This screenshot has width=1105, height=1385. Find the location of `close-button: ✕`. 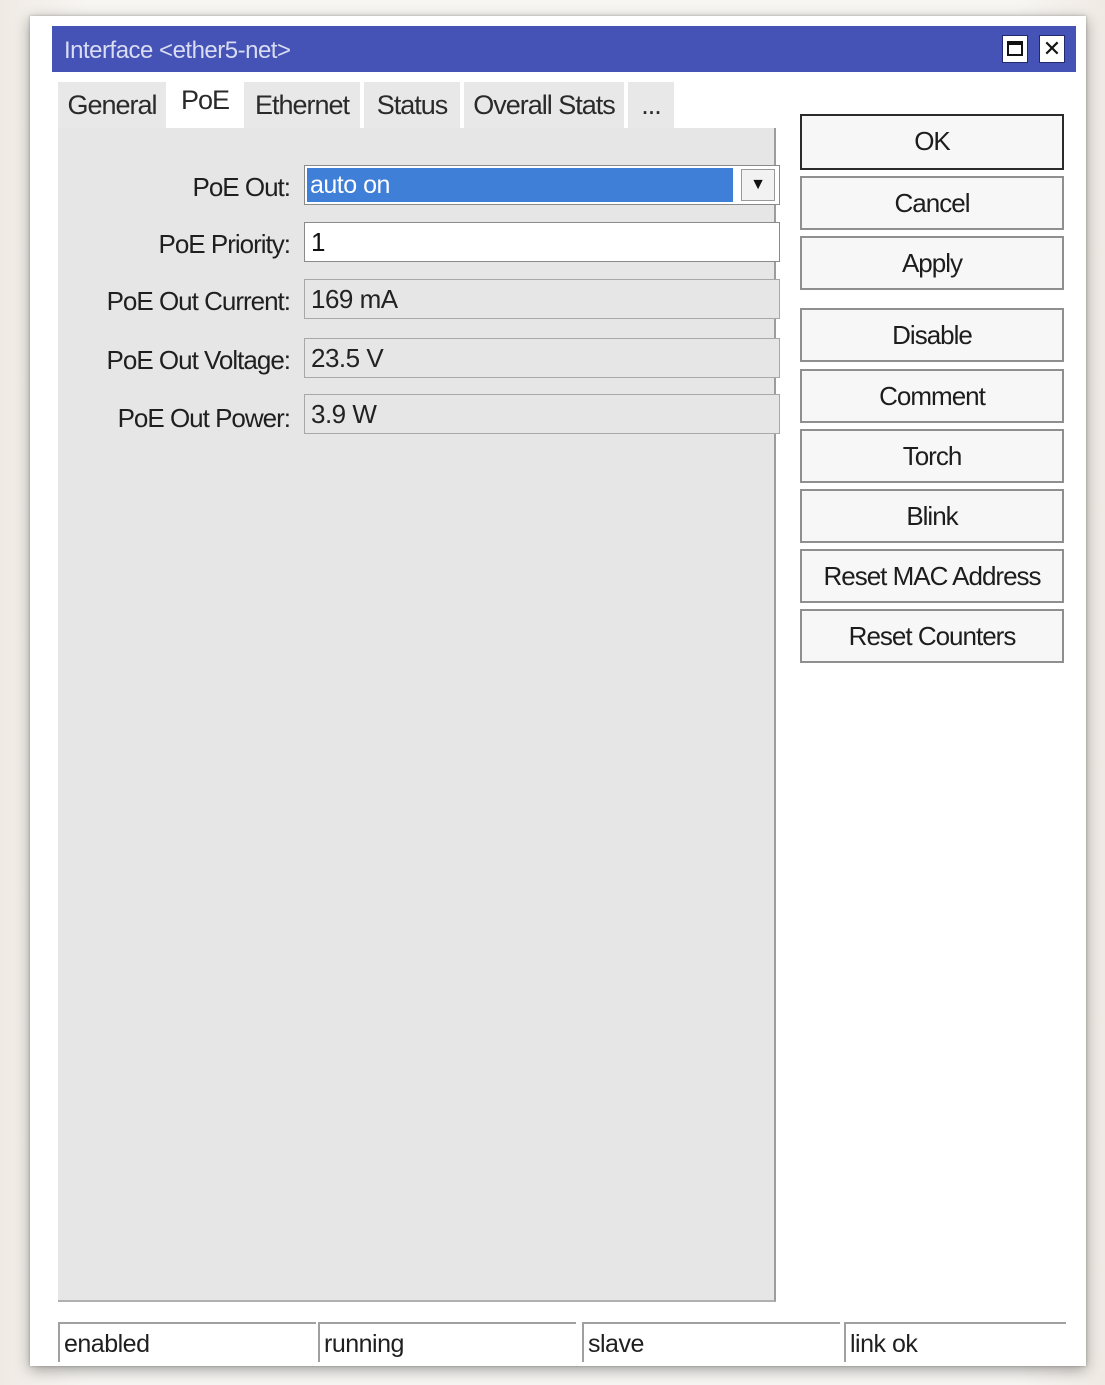

close-button: ✕ is located at coordinates (1052, 49).